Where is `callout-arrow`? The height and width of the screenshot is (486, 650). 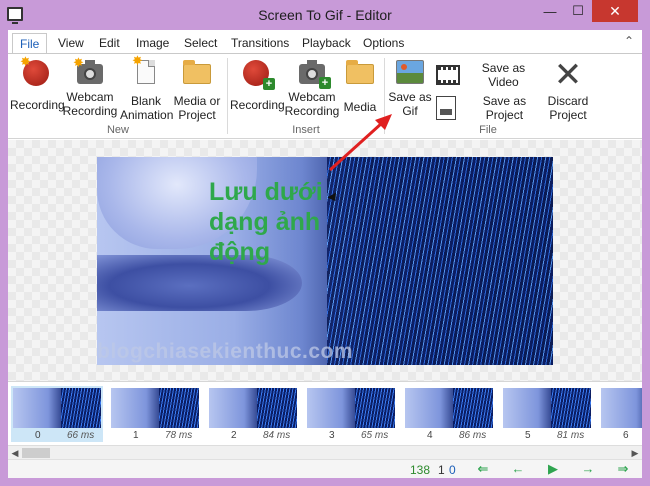
callout-arrow is located at coordinates (360, 143).